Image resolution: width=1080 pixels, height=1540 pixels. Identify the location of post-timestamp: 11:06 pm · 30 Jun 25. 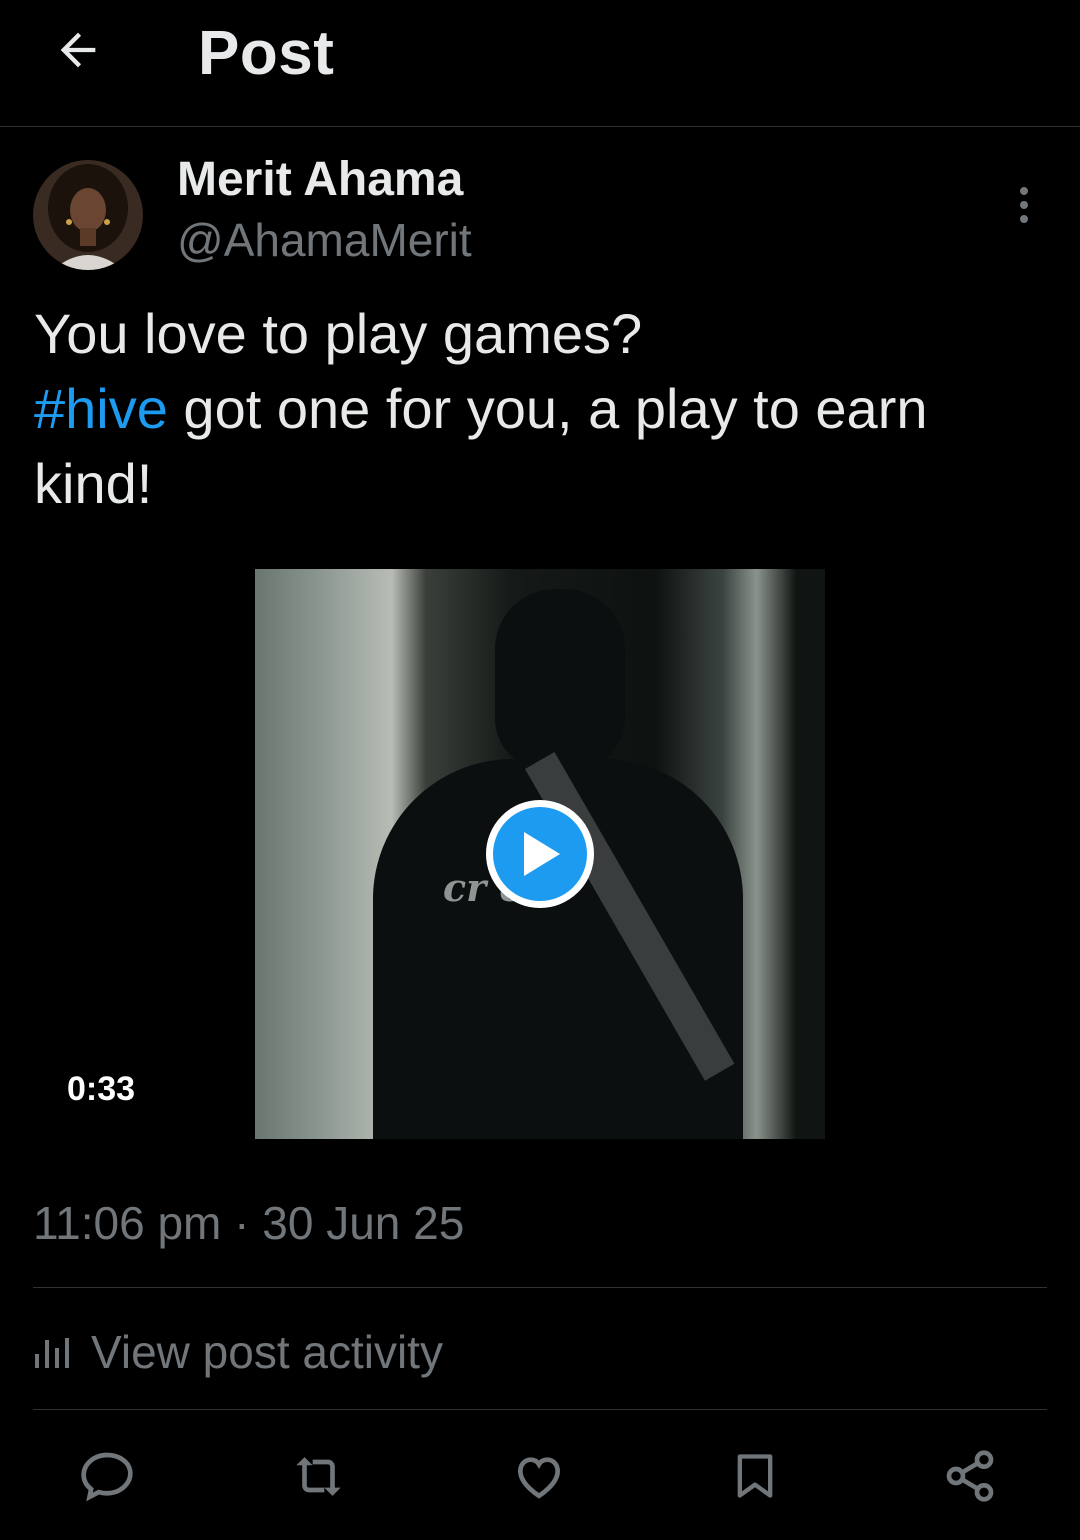
(248, 1223).